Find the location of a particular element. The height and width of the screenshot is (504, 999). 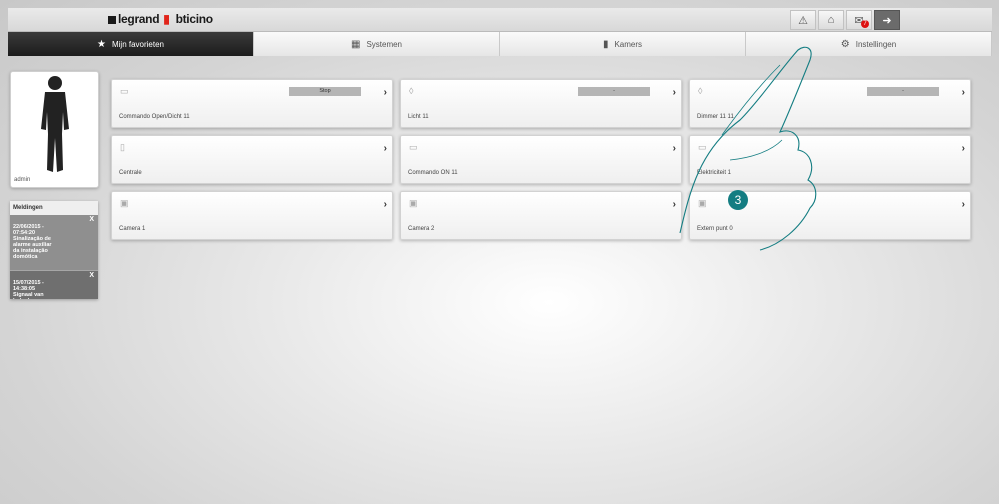

tab-favorites: ★ Mijn favorieten is located at coordinates (131, 44).